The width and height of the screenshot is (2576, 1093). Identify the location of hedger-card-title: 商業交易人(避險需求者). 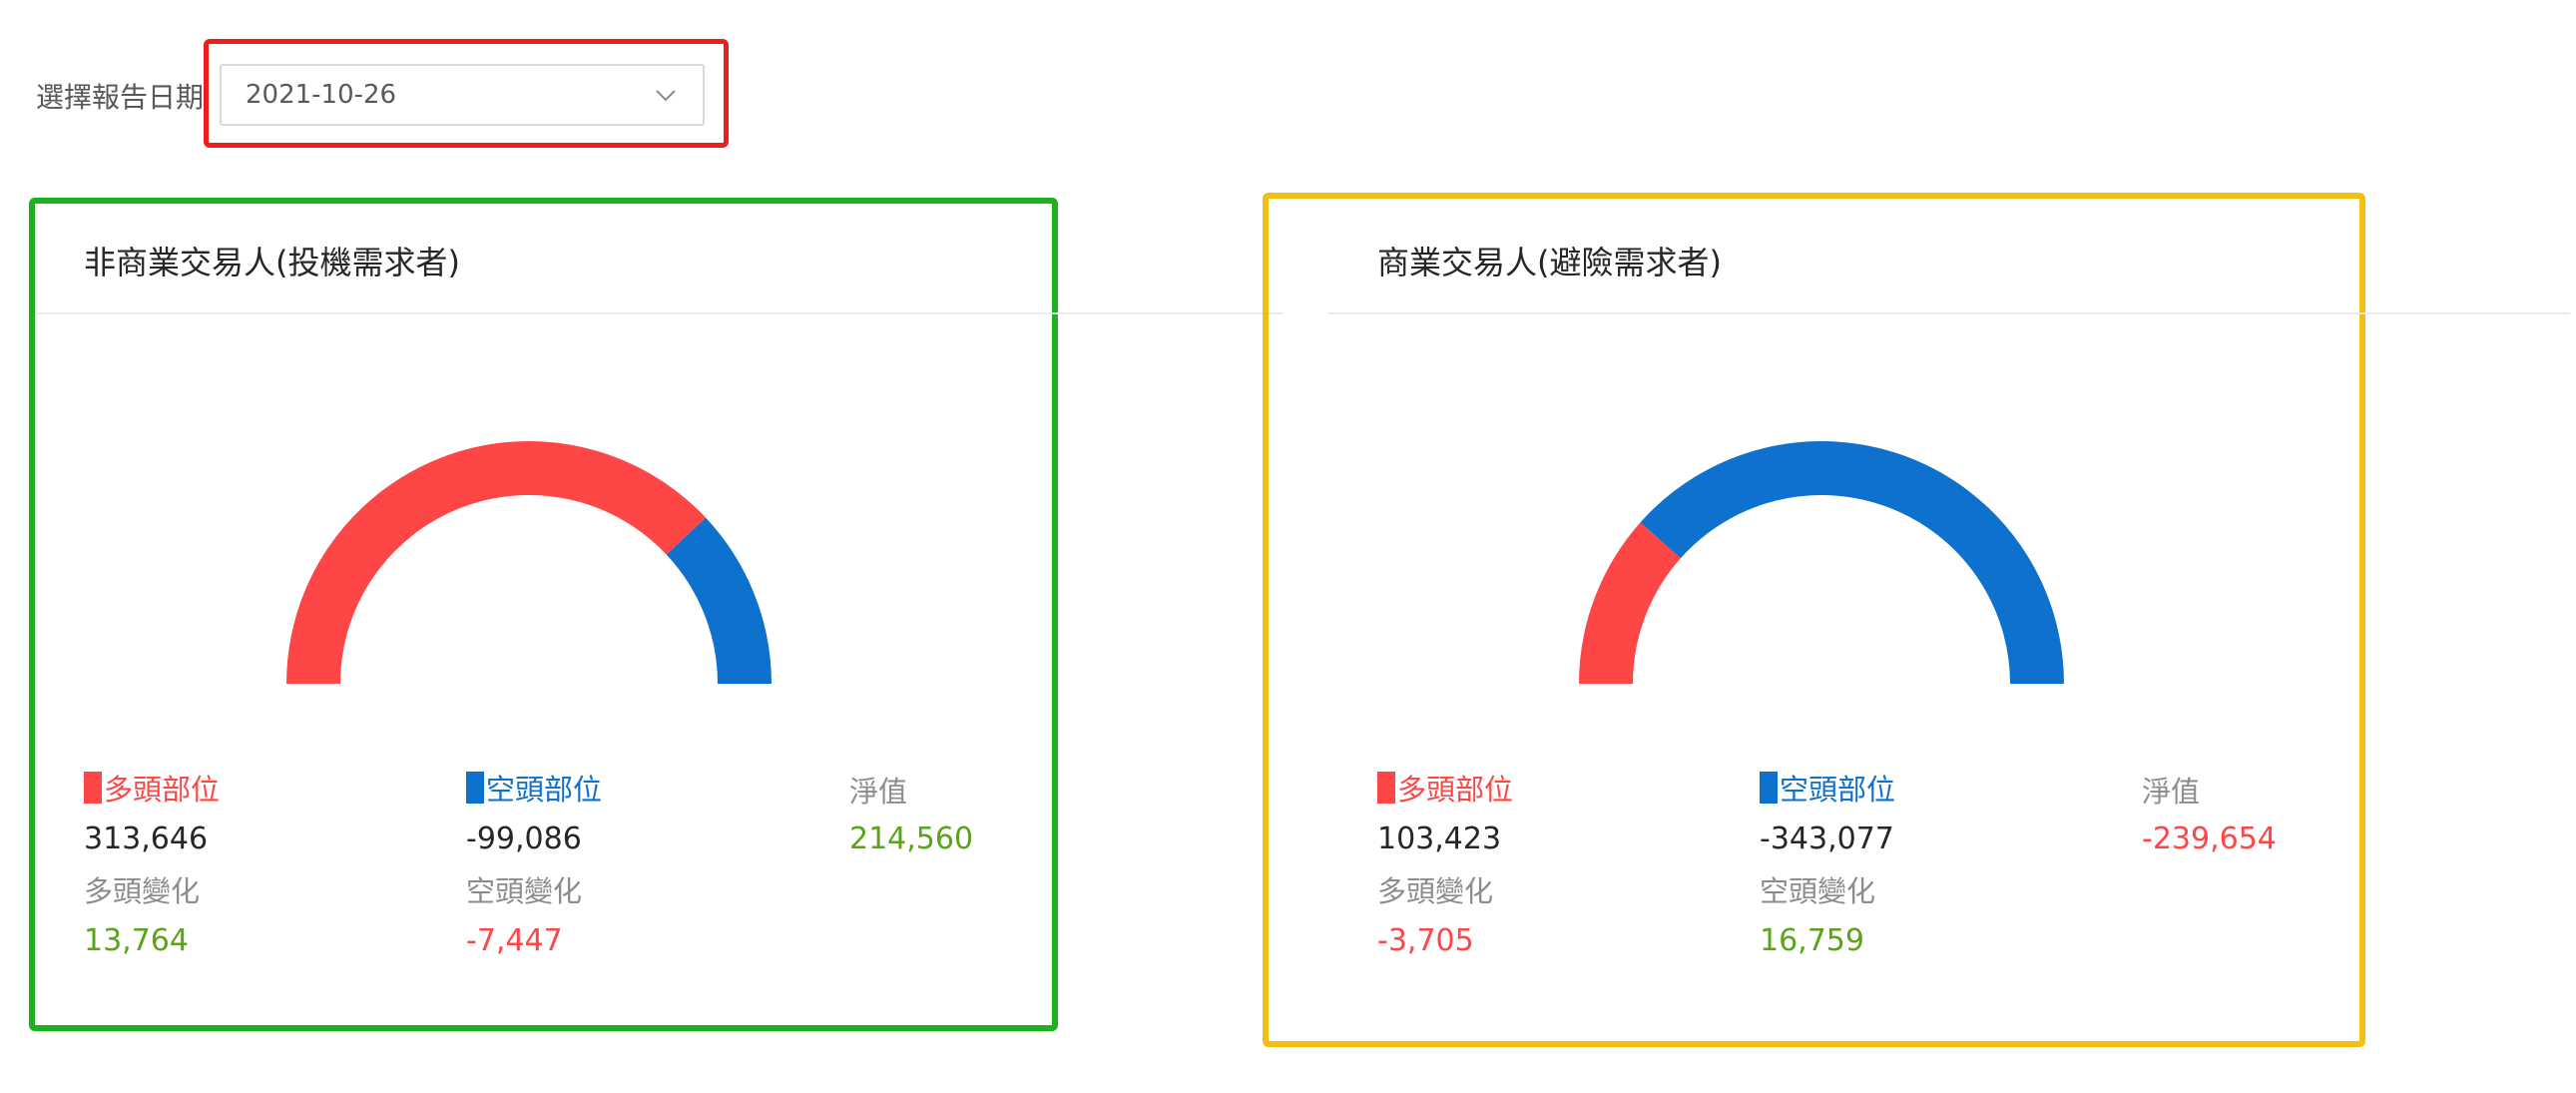
(1549, 262).